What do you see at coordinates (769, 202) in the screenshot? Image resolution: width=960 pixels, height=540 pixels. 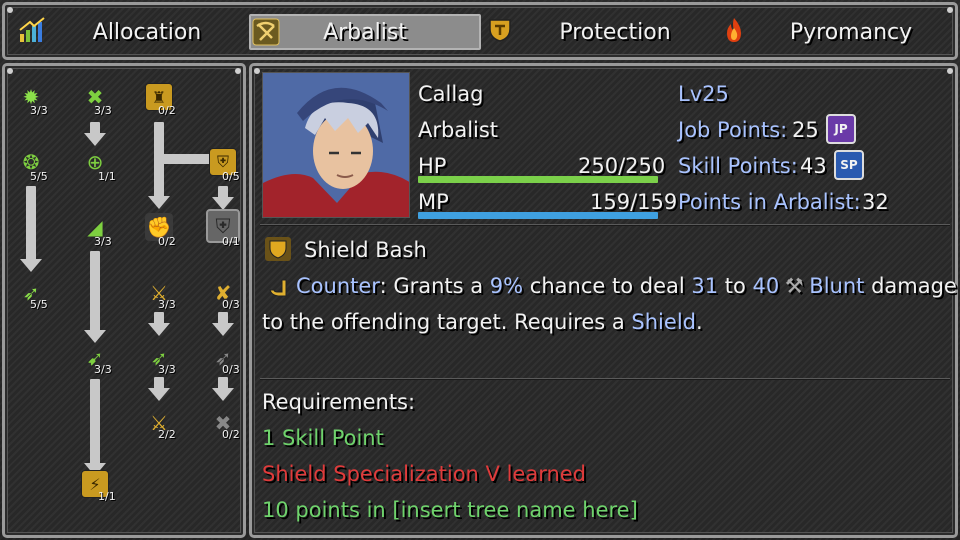 I see `points-in-label: Points in Arbalist:` at bounding box center [769, 202].